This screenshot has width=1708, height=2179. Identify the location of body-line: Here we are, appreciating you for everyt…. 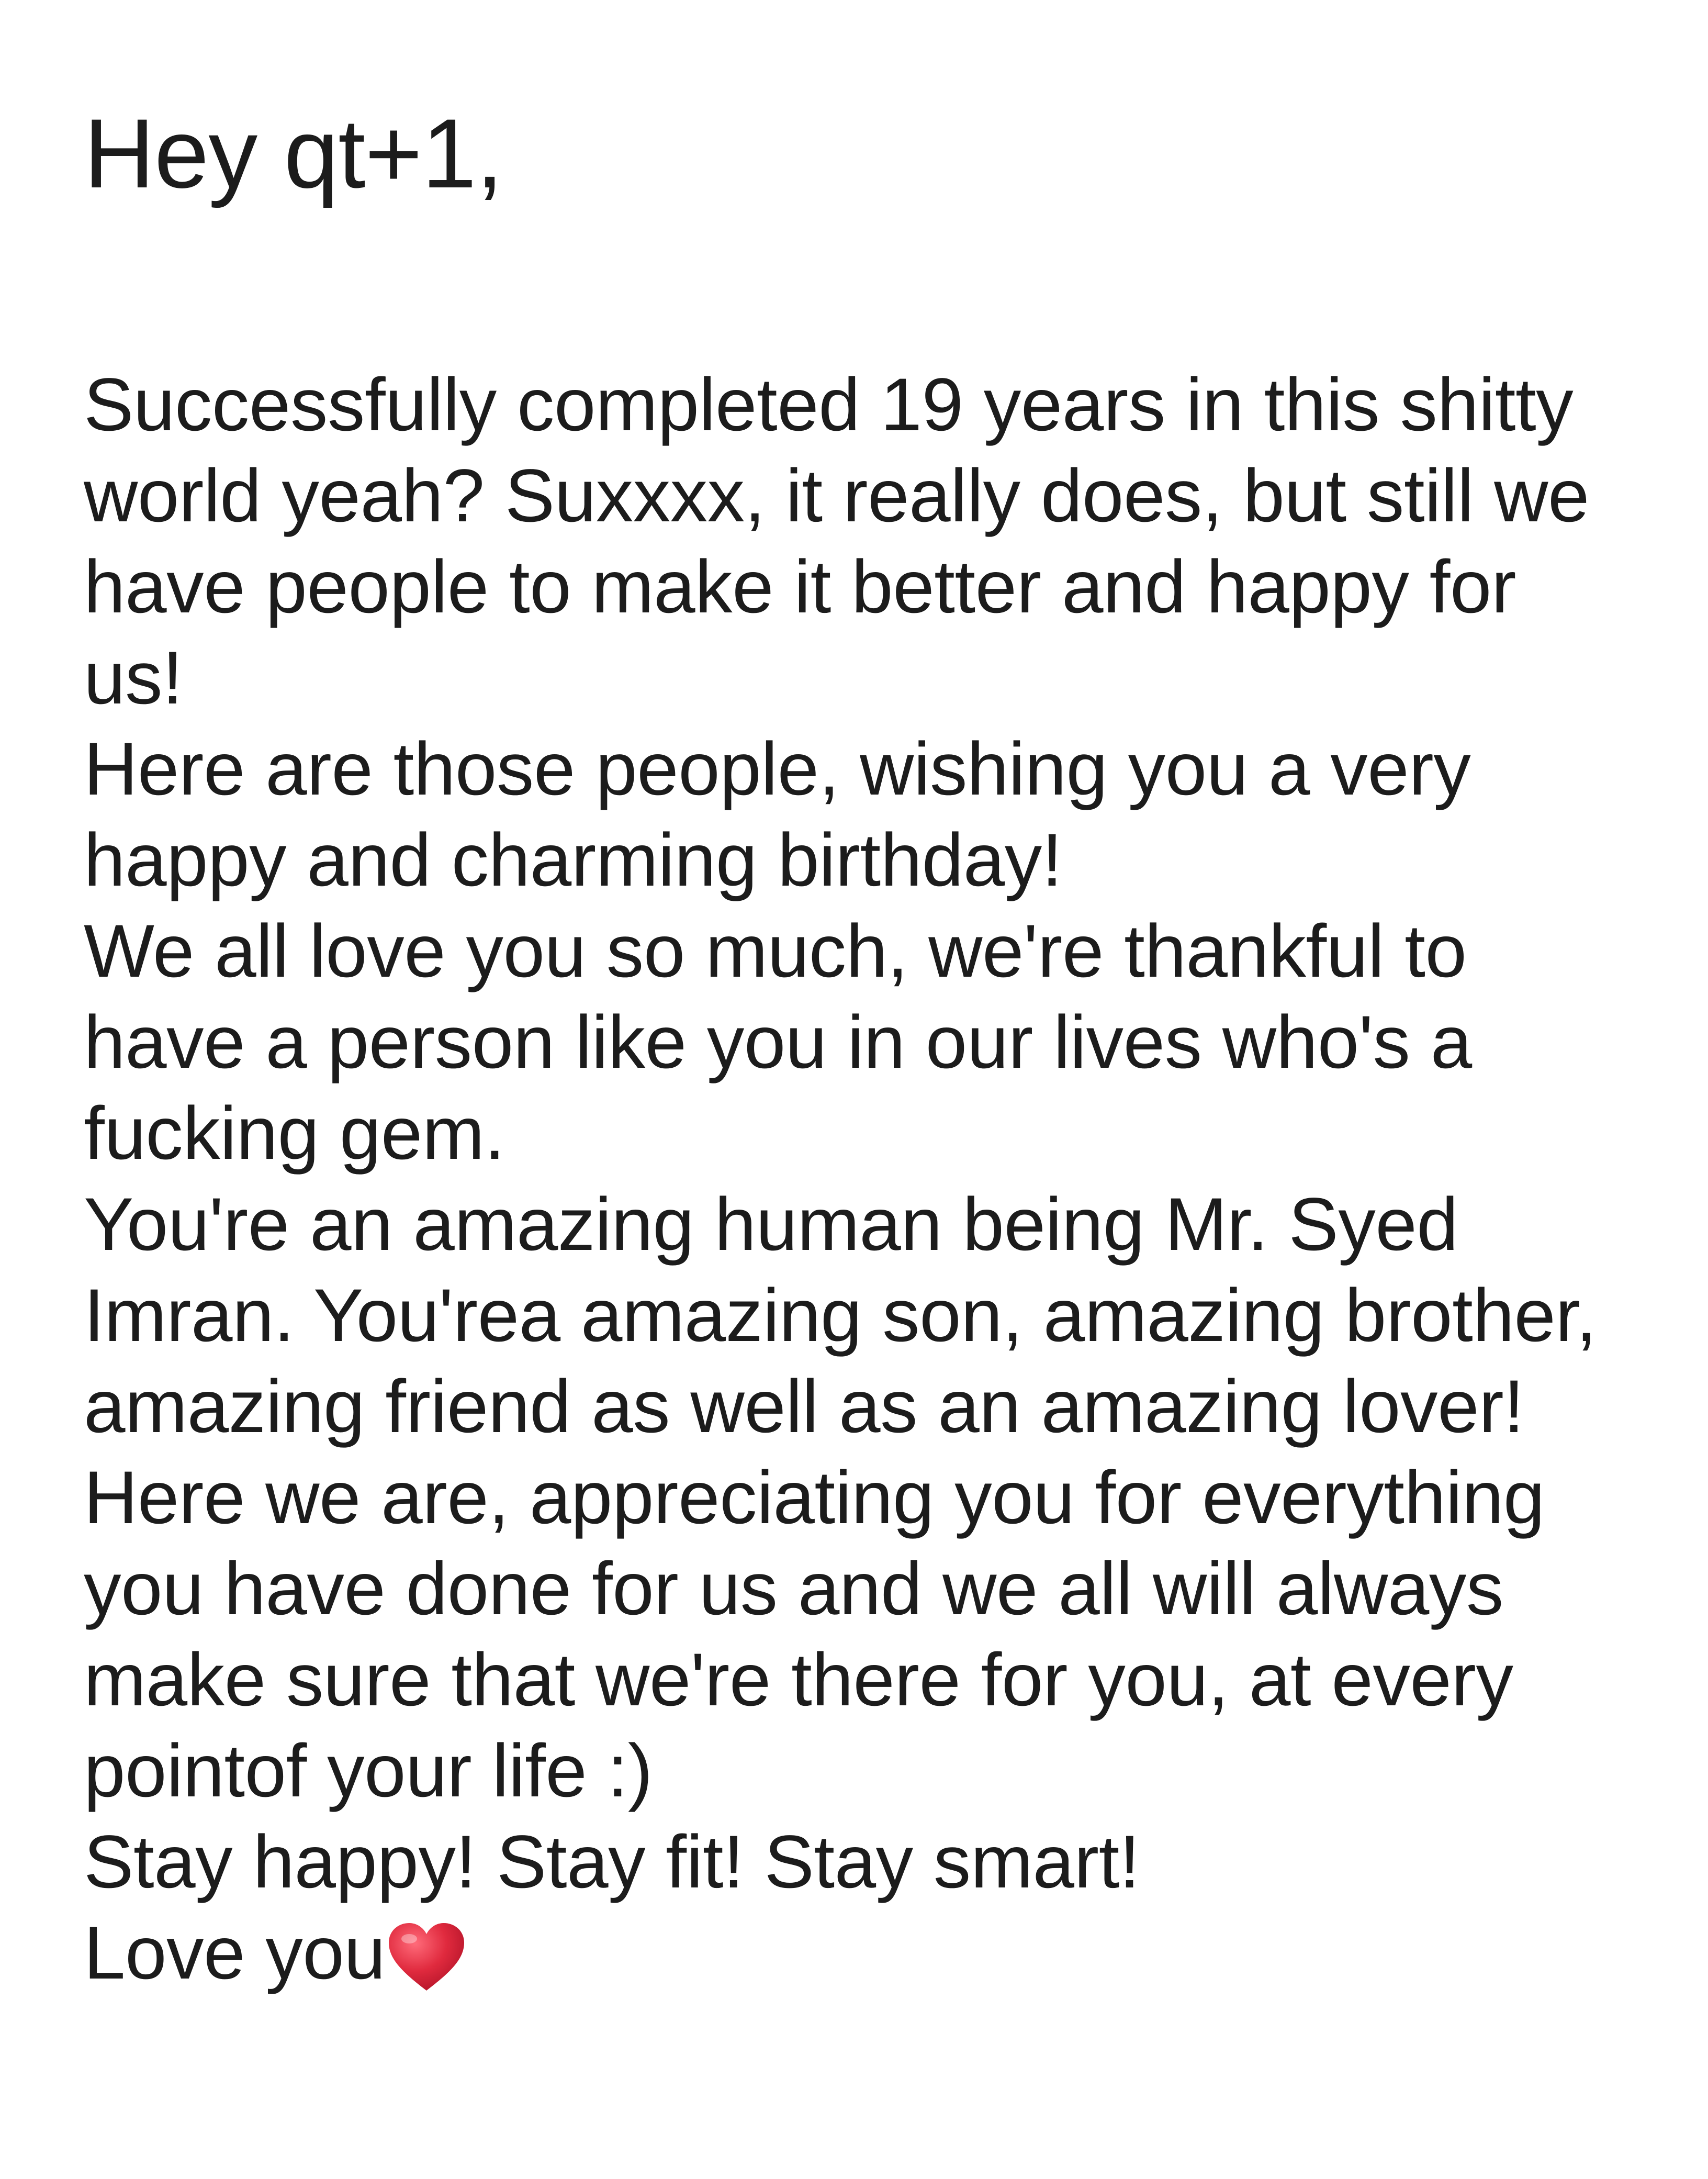
(814, 1498).